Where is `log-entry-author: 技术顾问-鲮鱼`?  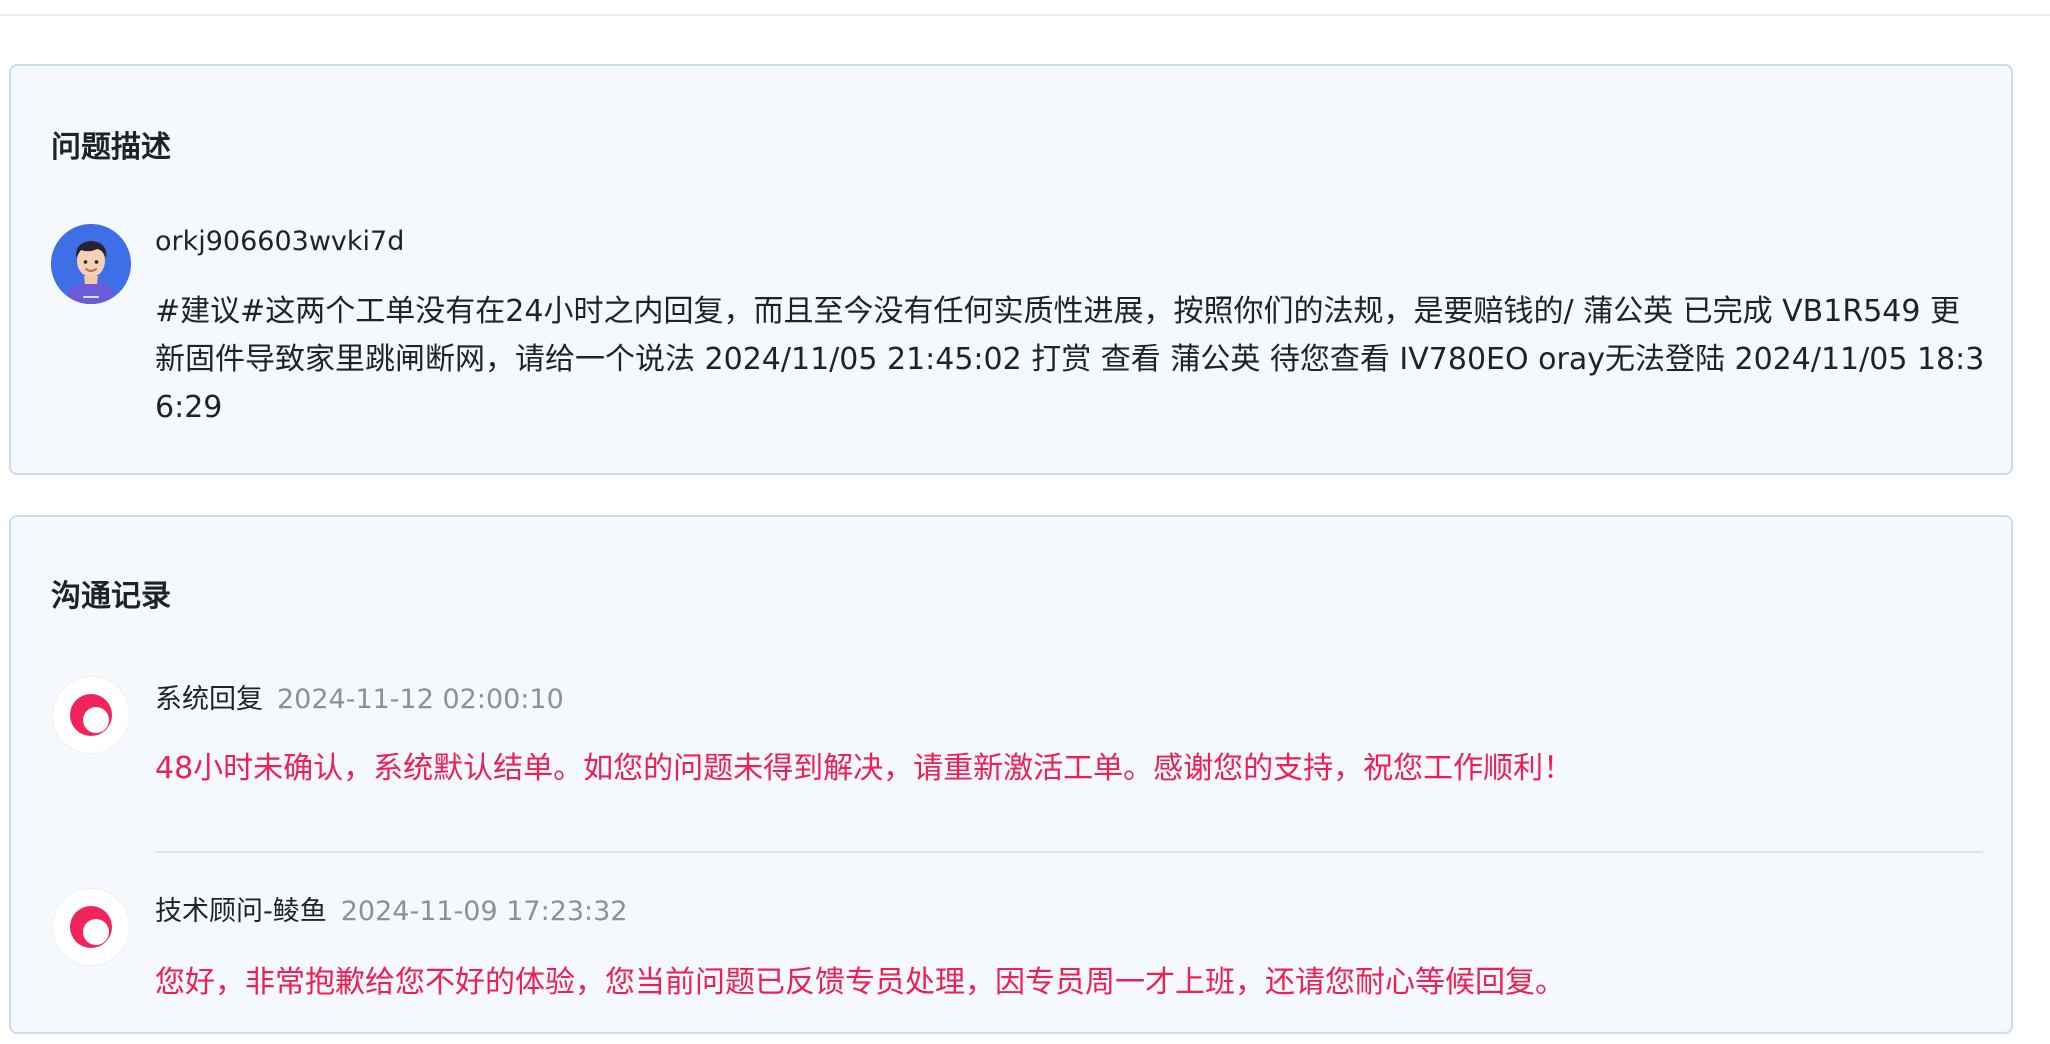 log-entry-author: 技术顾问-鲮鱼 is located at coordinates (241, 911).